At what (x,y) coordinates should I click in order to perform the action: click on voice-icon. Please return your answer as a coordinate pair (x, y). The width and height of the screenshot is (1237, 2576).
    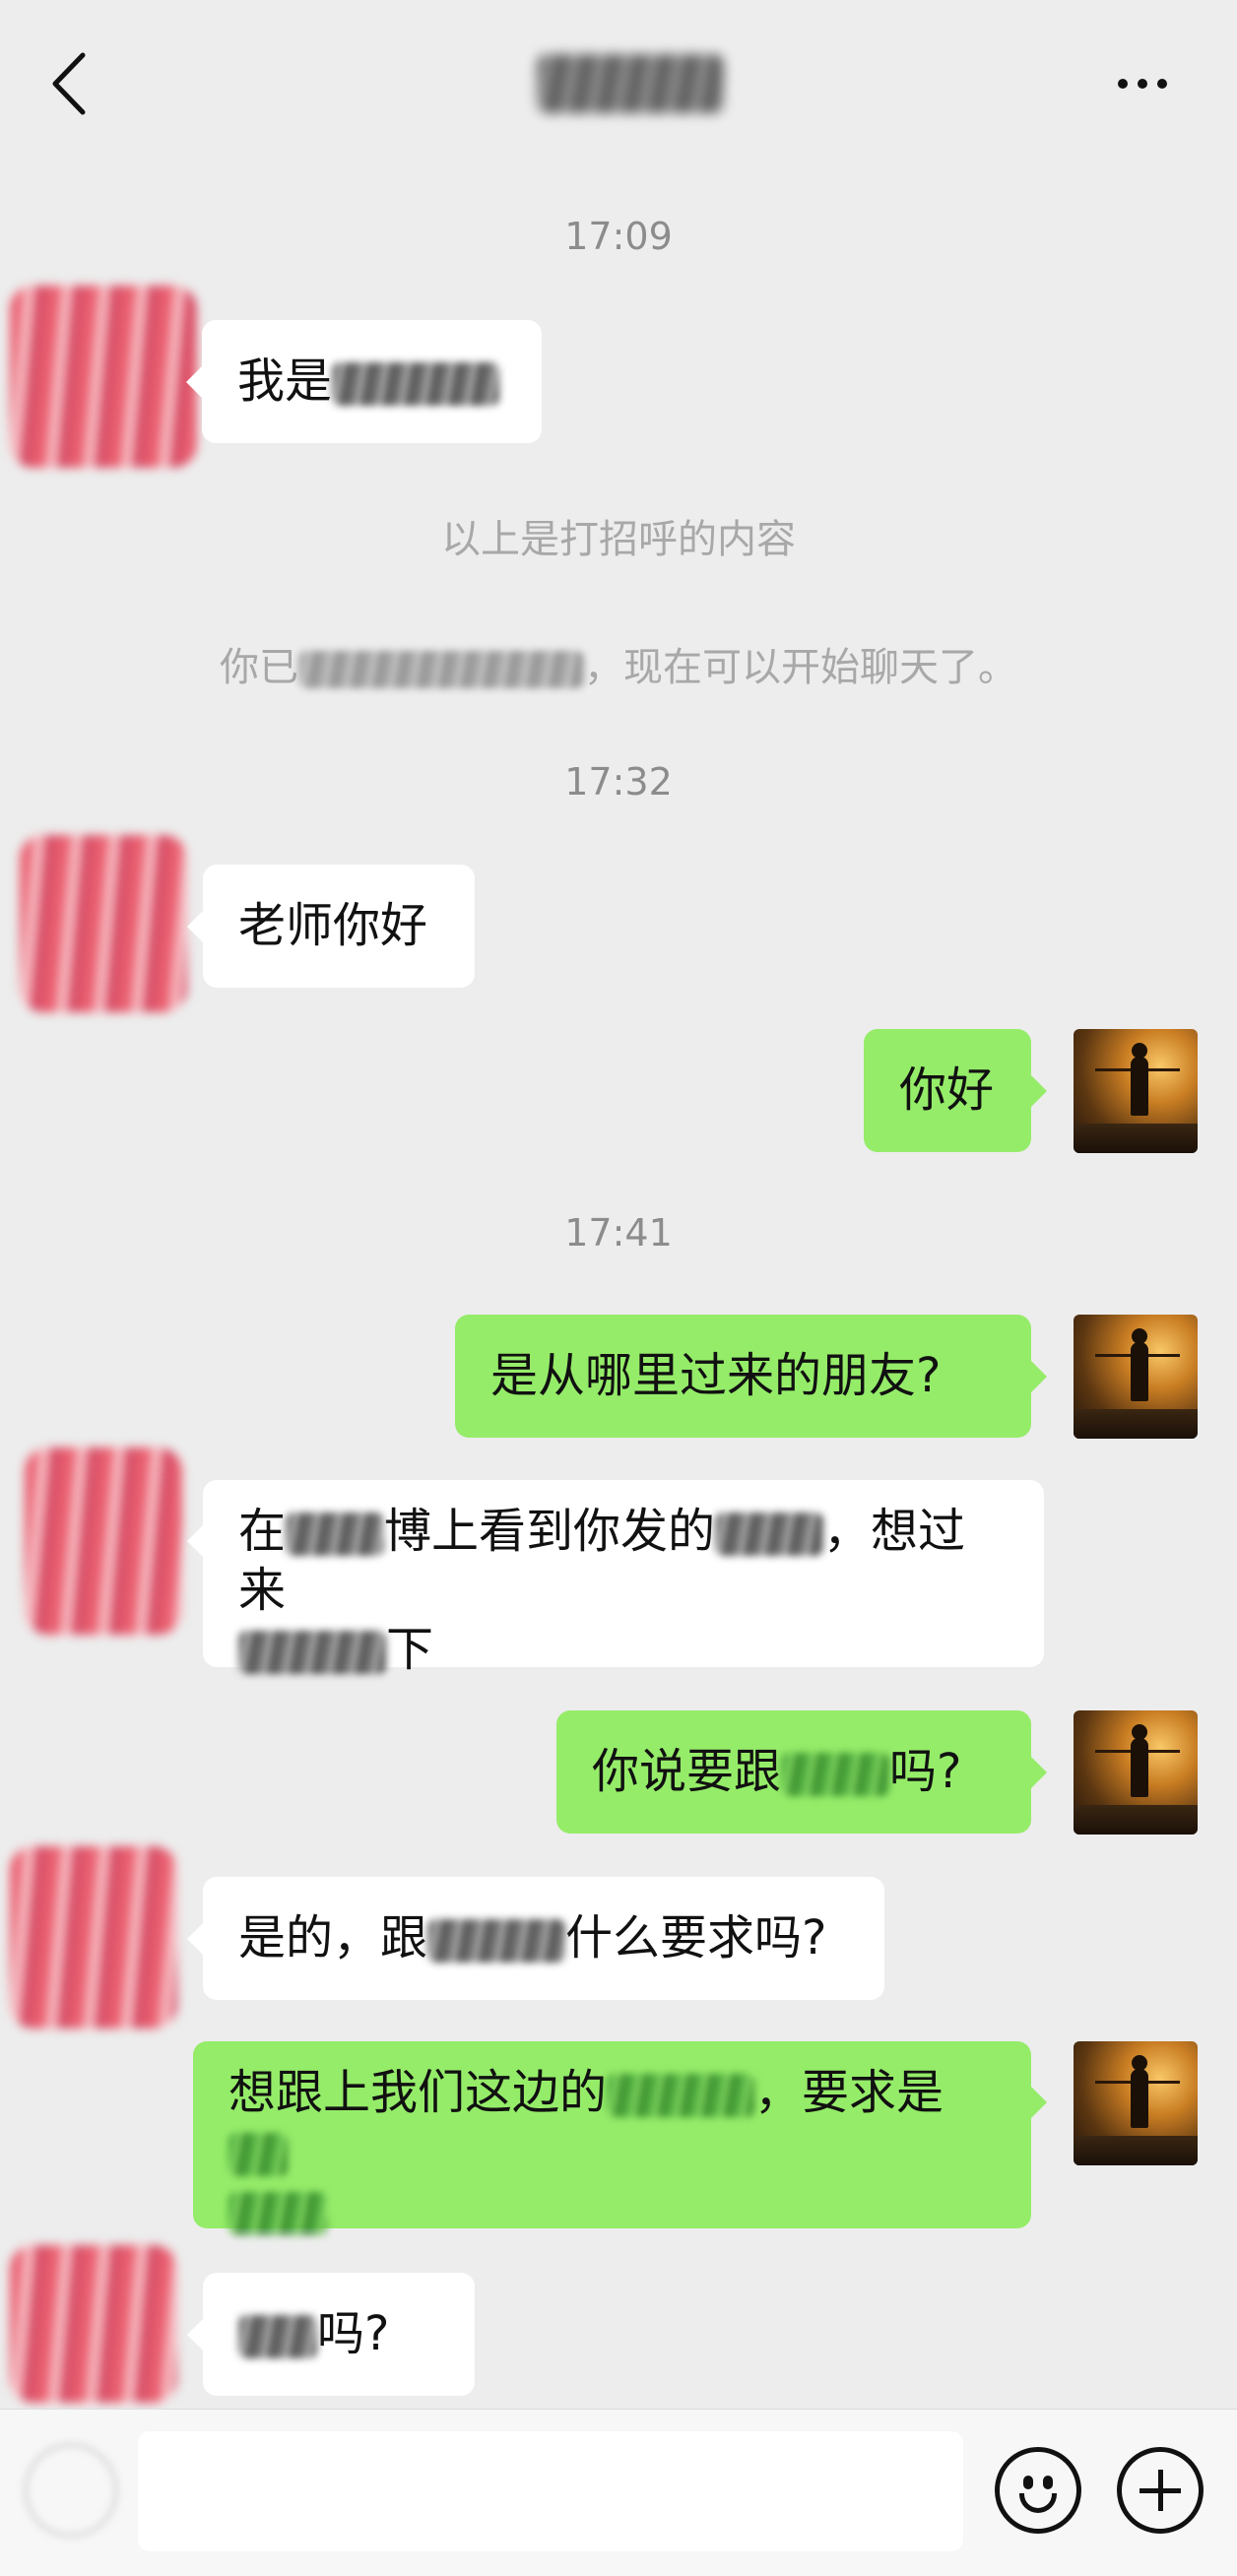
    Looking at the image, I should click on (71, 2490).